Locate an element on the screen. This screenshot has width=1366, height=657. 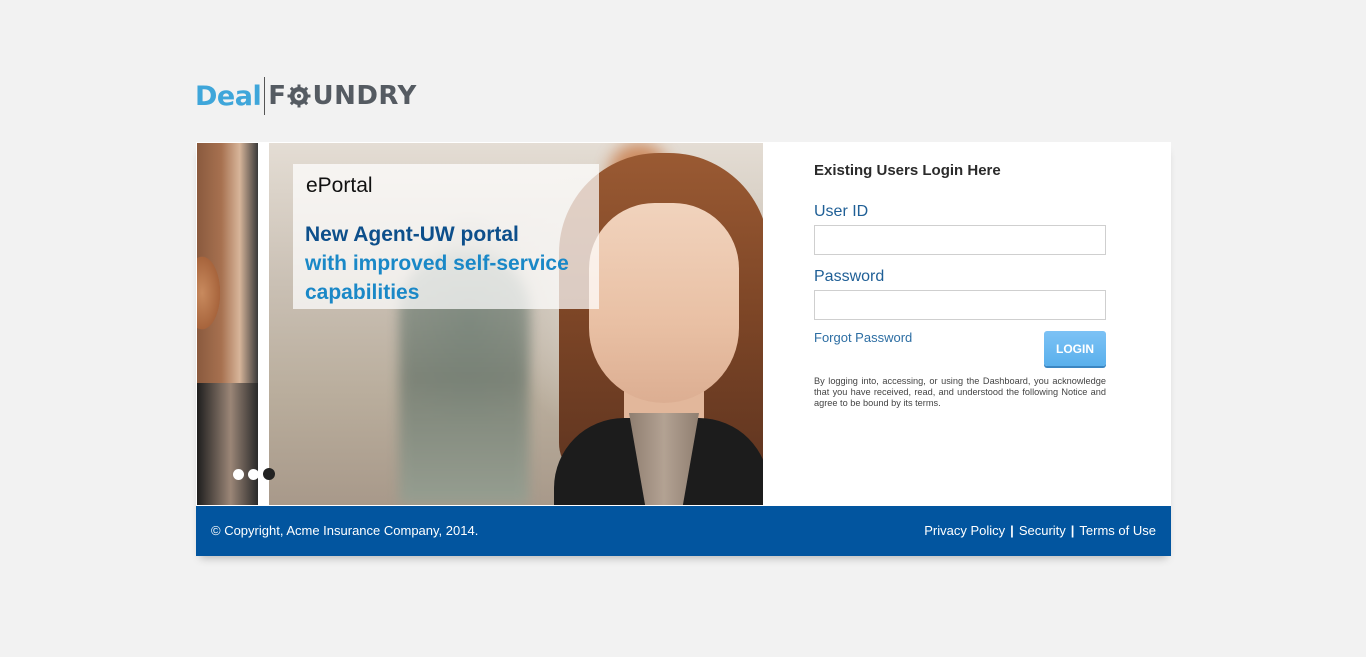
logo-foundry-text: F UNDRY is located at coordinates (342, 96).